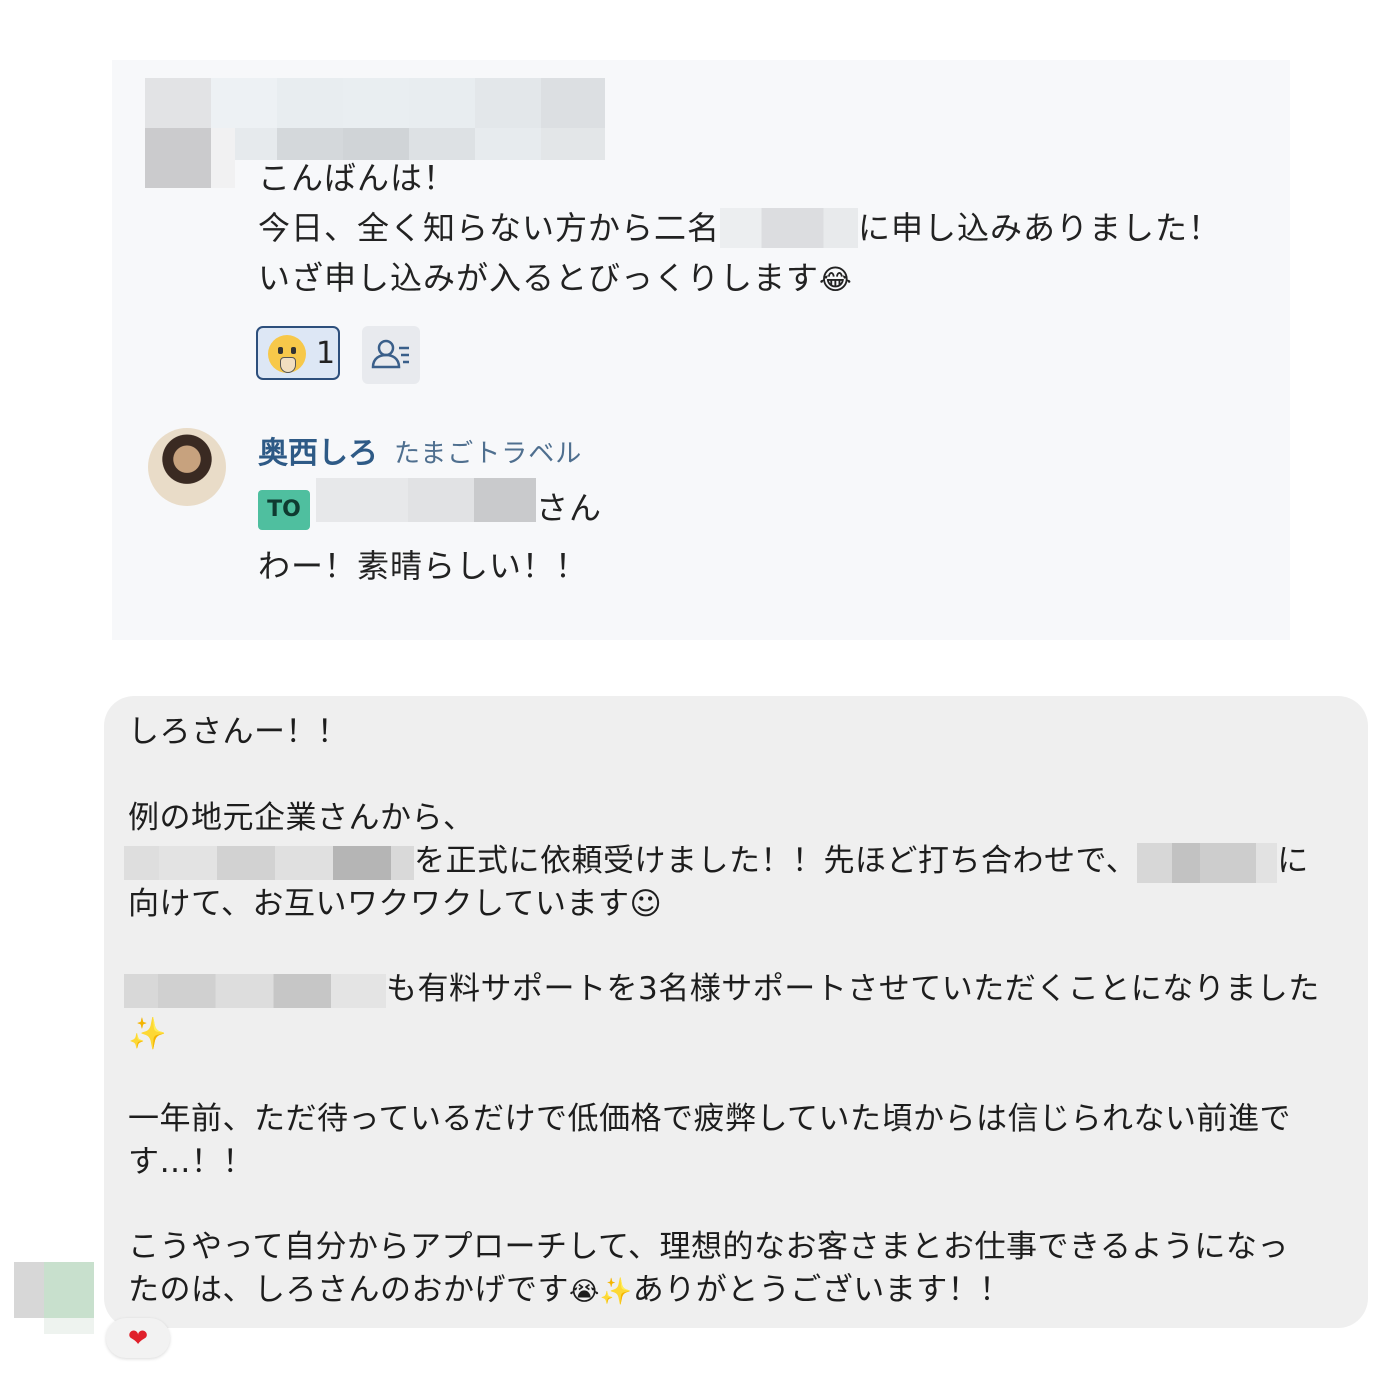  Describe the element at coordinates (357, 178) in the screenshot. I see `message-greeting: こんばんは！` at that location.